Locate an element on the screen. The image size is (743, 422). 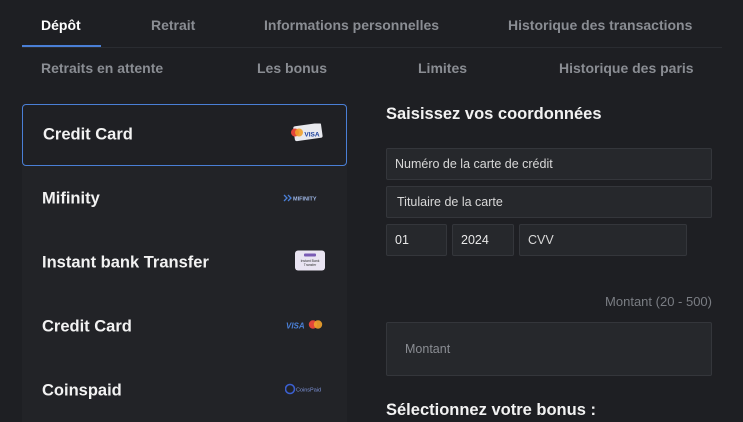
coinspaid-logo: CoinsPaid is located at coordinates (304, 391).